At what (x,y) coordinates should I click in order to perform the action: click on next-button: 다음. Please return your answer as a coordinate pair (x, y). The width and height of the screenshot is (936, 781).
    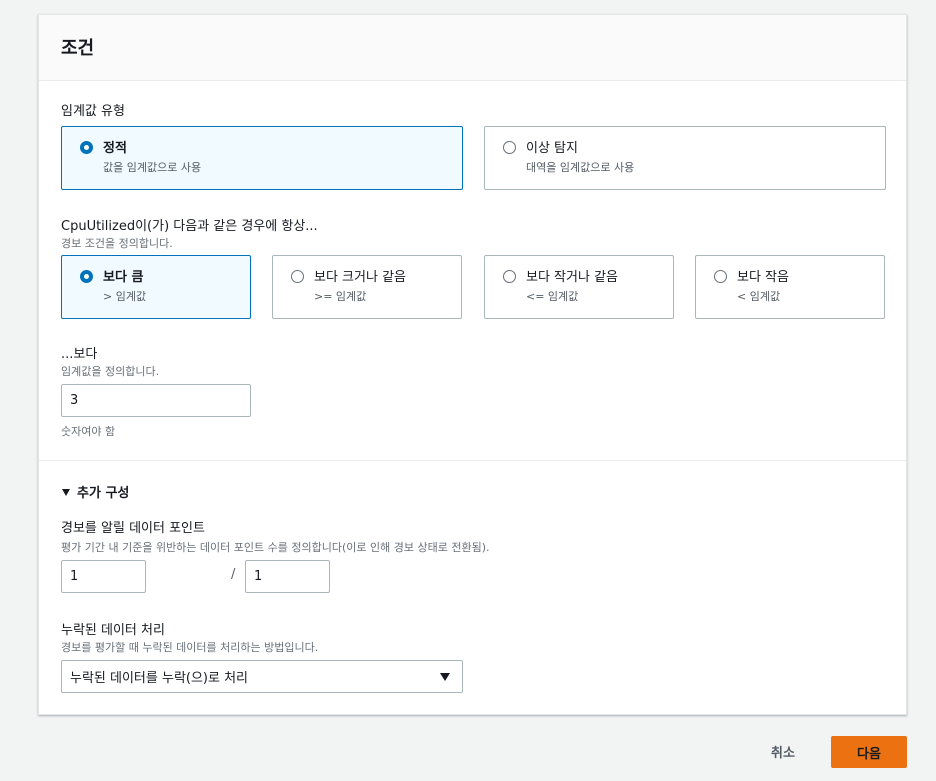
    Looking at the image, I should click on (869, 752).